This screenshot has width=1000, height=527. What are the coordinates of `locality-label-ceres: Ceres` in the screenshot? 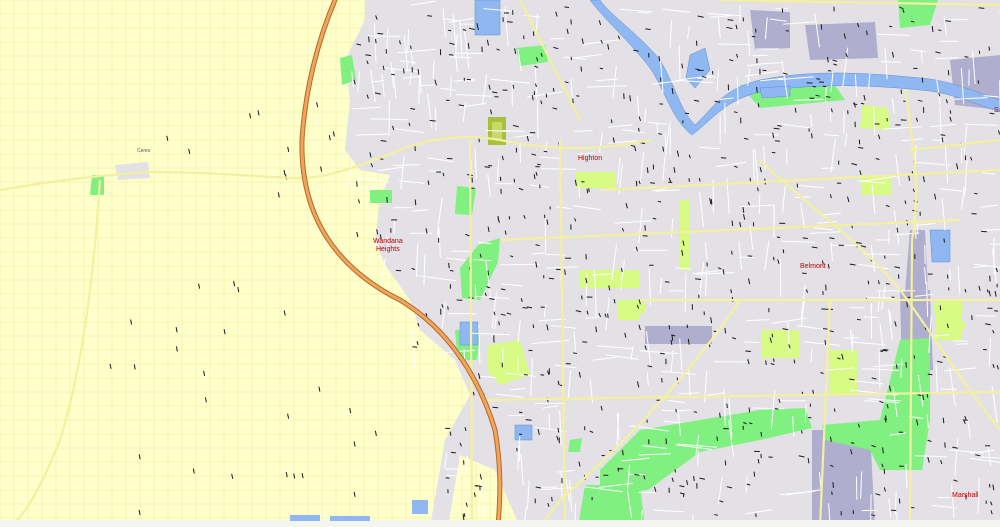 It's located at (144, 151).